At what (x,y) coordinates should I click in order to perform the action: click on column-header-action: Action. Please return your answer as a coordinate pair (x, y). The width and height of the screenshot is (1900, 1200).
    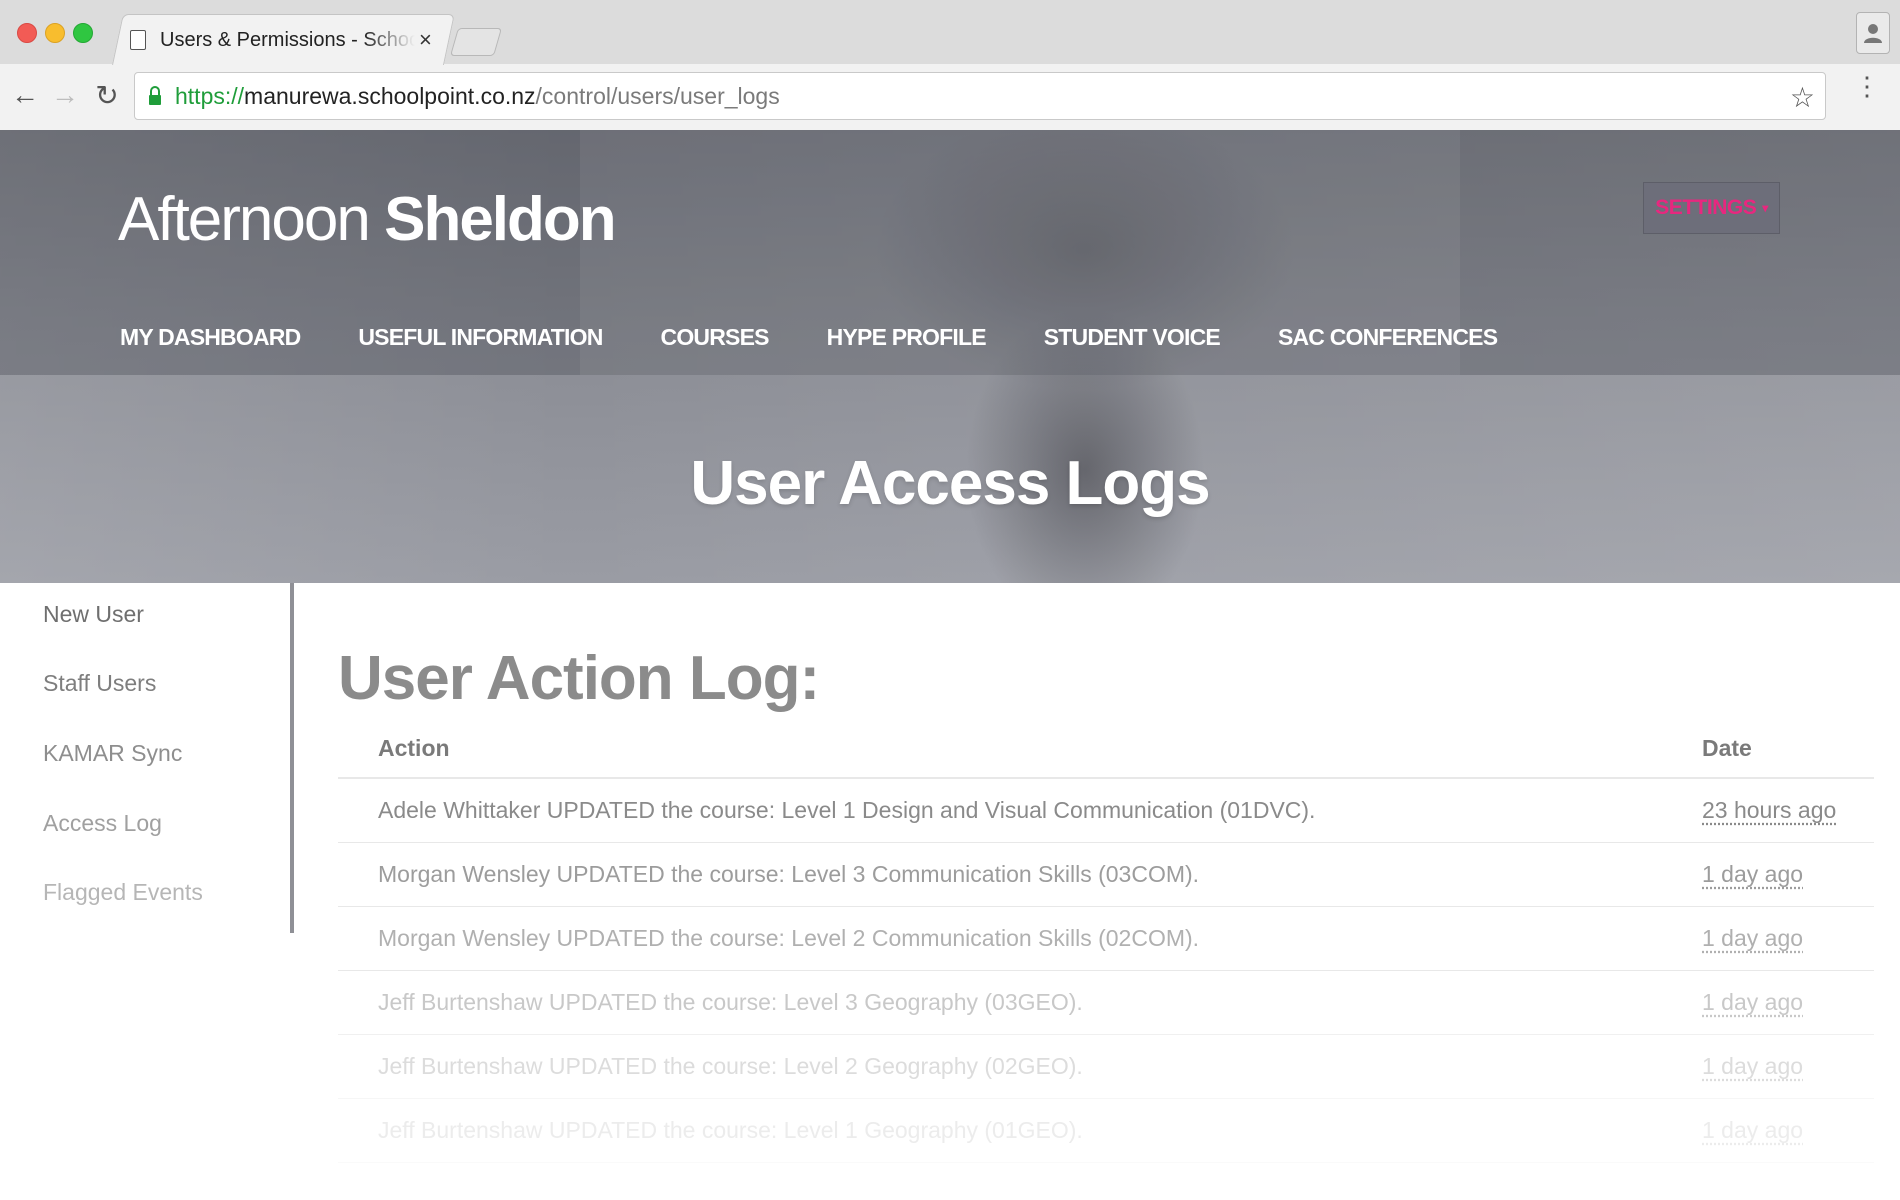
    Looking at the image, I should click on (414, 748).